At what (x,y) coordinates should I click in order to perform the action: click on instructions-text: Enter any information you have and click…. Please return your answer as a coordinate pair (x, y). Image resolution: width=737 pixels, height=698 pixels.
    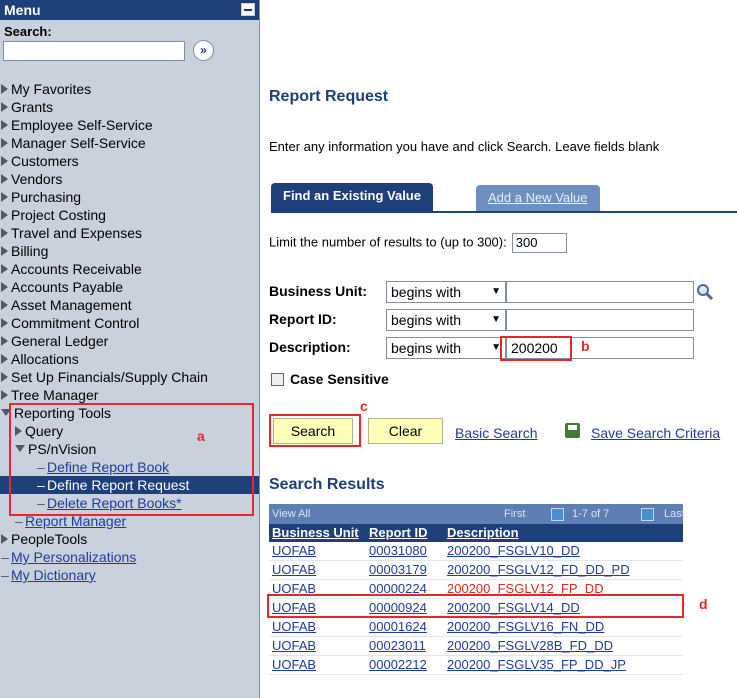
    Looking at the image, I should click on (464, 146).